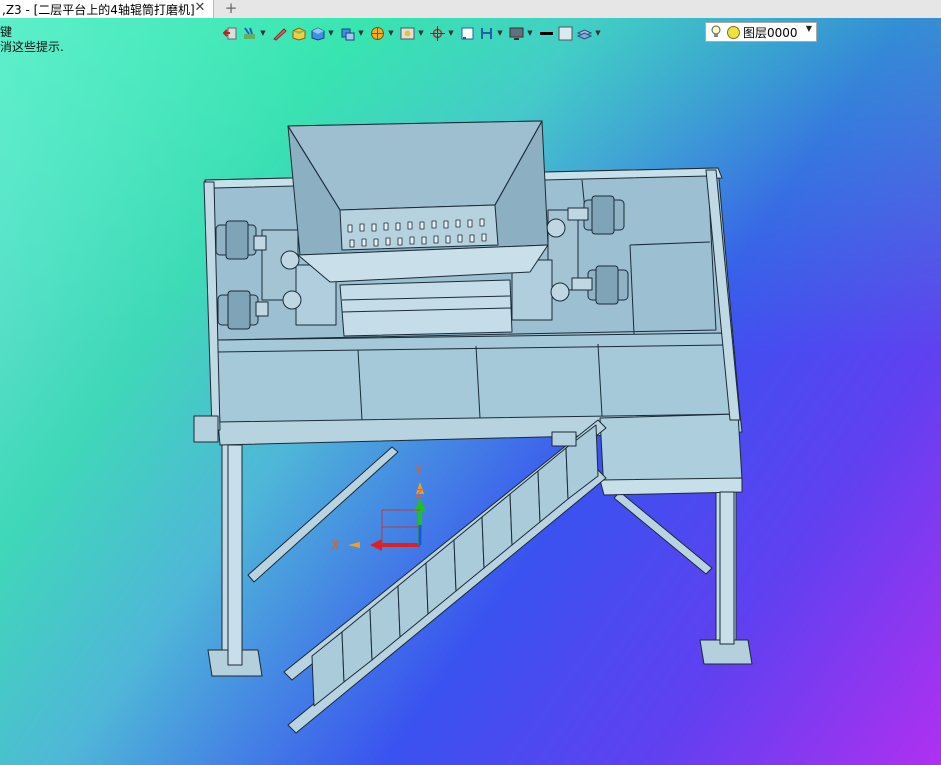 The width and height of the screenshot is (941, 765). What do you see at coordinates (437, 33) in the screenshot?
I see `snap-icon` at bounding box center [437, 33].